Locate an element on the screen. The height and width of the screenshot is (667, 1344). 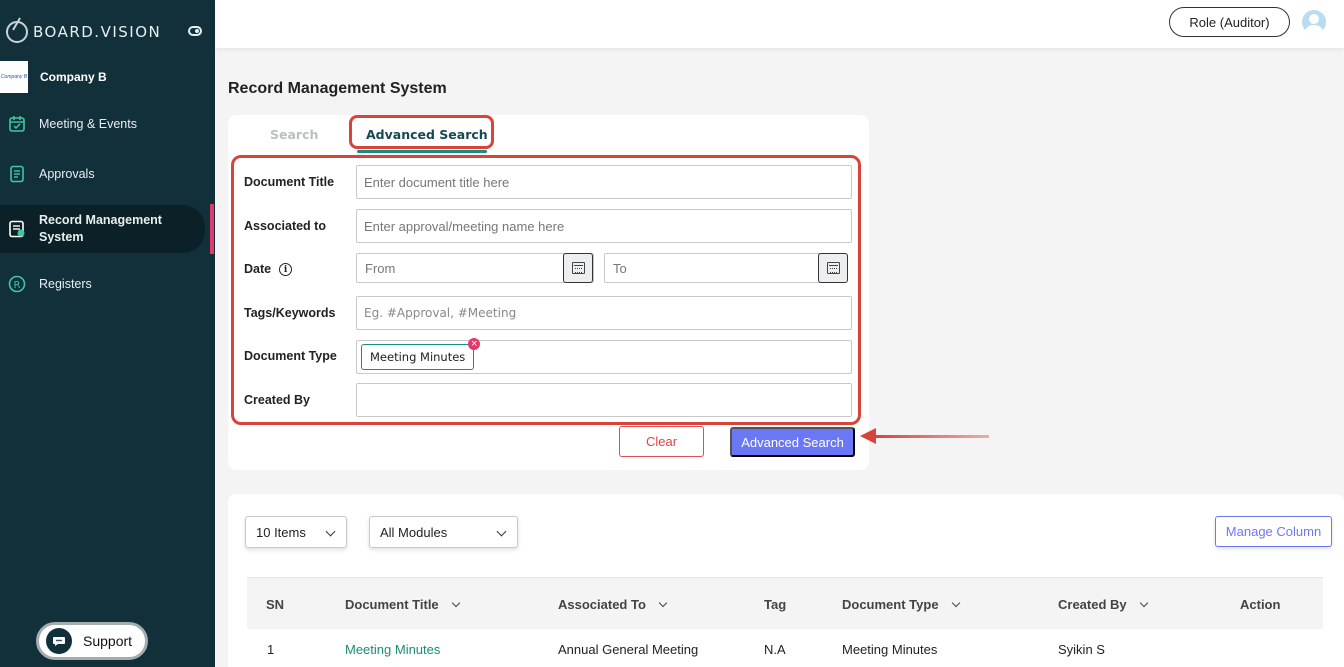
column-label: Created By is located at coordinates (1092, 604).